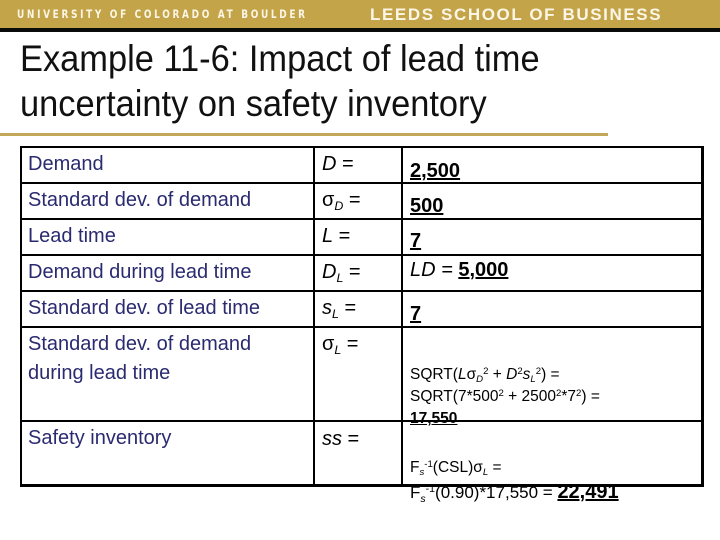  What do you see at coordinates (162, 14) in the screenshot?
I see `university-name: UNIVERSITY OF COLORADO AT BOULDER` at bounding box center [162, 14].